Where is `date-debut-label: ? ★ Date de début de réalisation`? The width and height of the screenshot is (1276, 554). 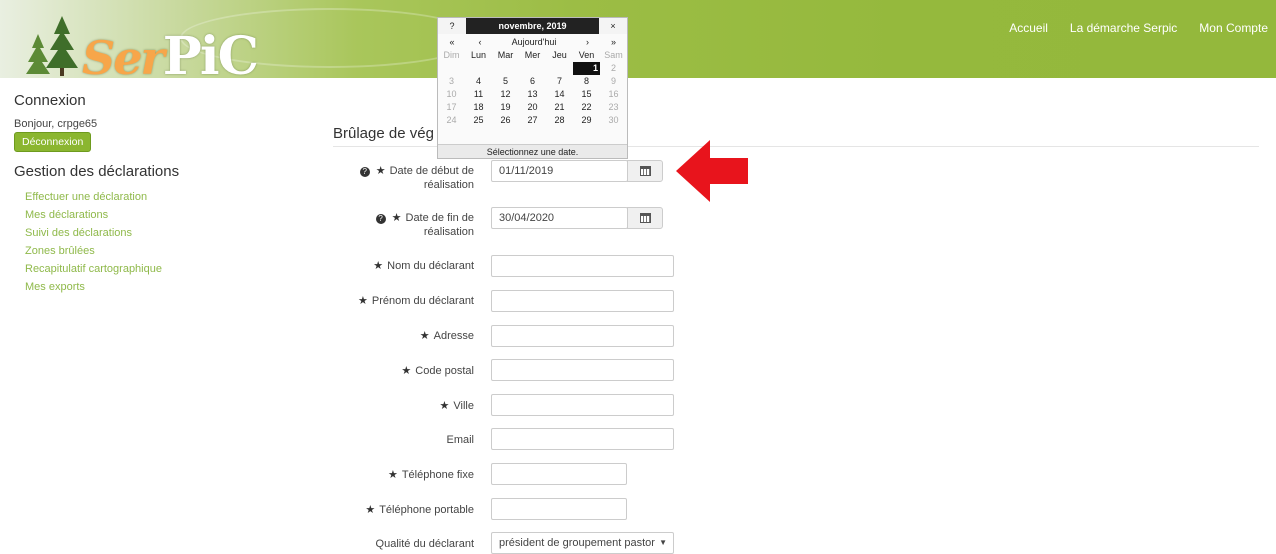
date-debut-label: ? ★ Date de début de réalisation is located at coordinates (399, 178).